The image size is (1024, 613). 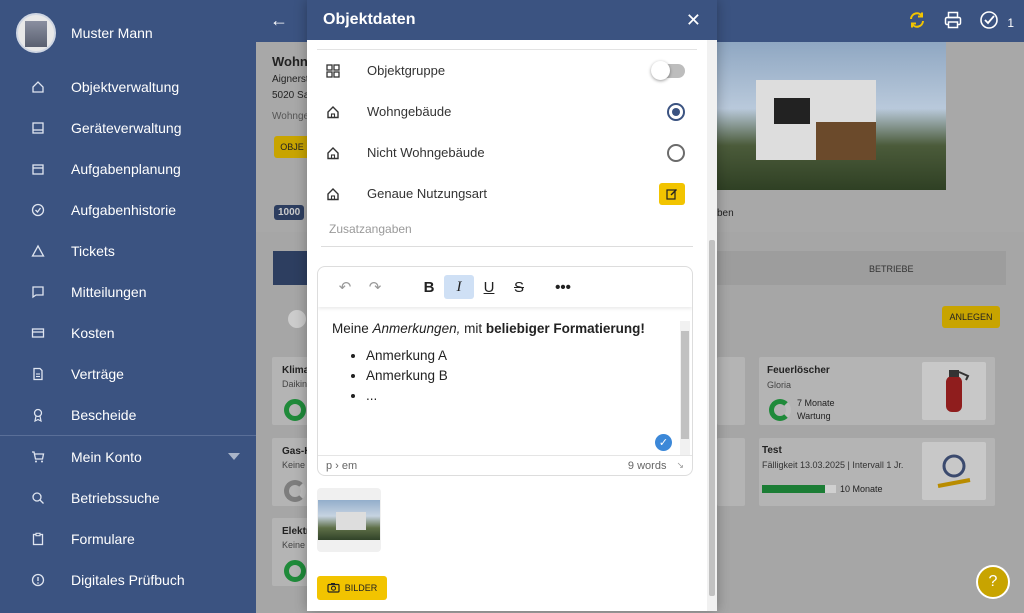 I want to click on sidebar-item-label: Kosten, so click(x=93, y=332).